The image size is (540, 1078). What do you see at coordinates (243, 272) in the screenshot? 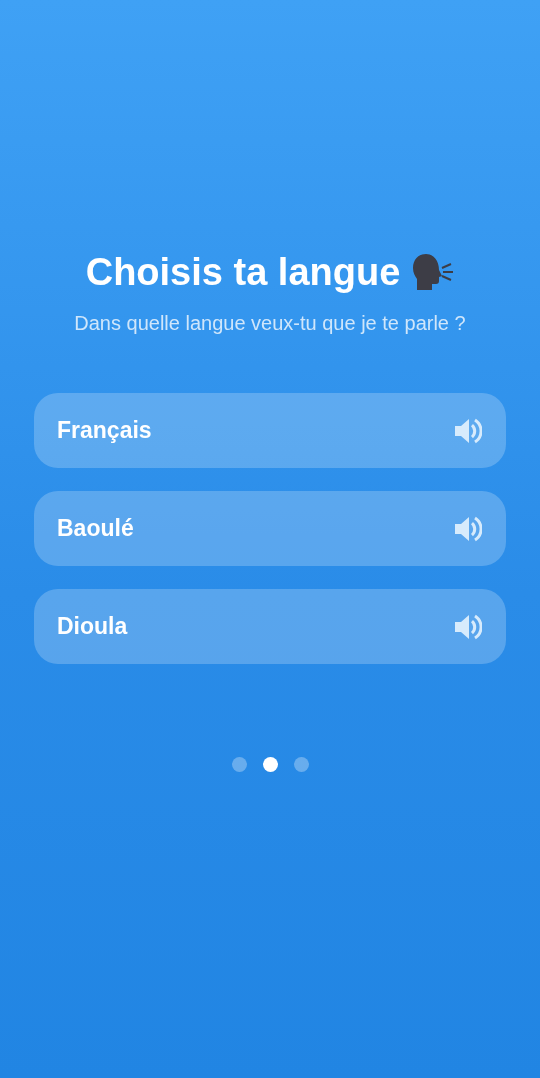
I see `screen-title: Choisis ta langue` at bounding box center [243, 272].